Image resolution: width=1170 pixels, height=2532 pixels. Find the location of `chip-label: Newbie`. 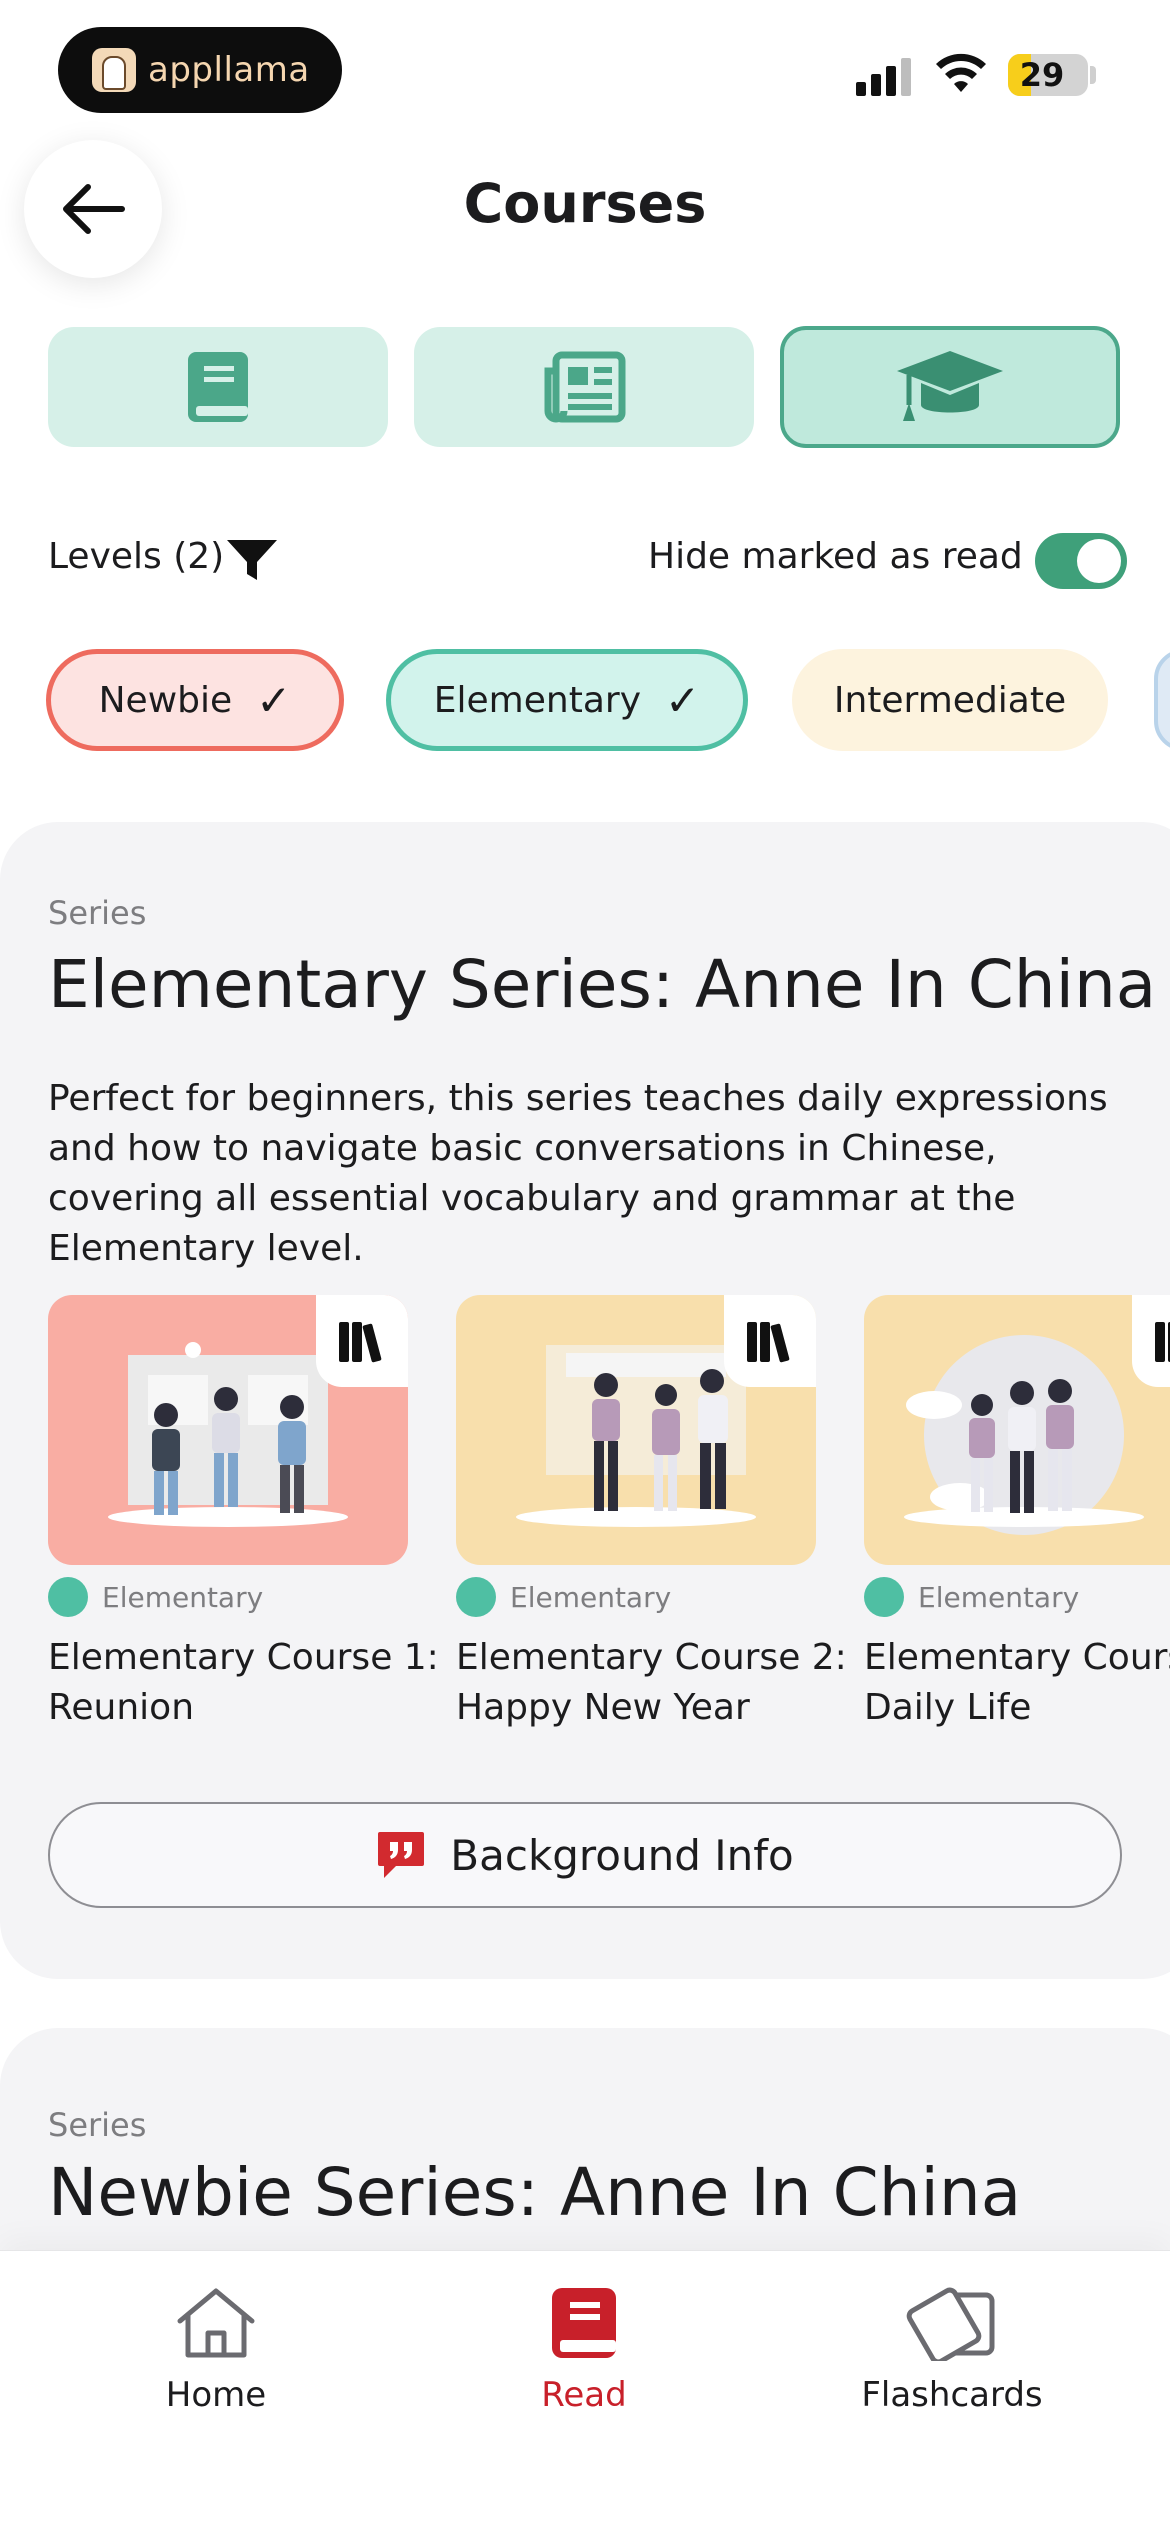

chip-label: Newbie is located at coordinates (165, 700).